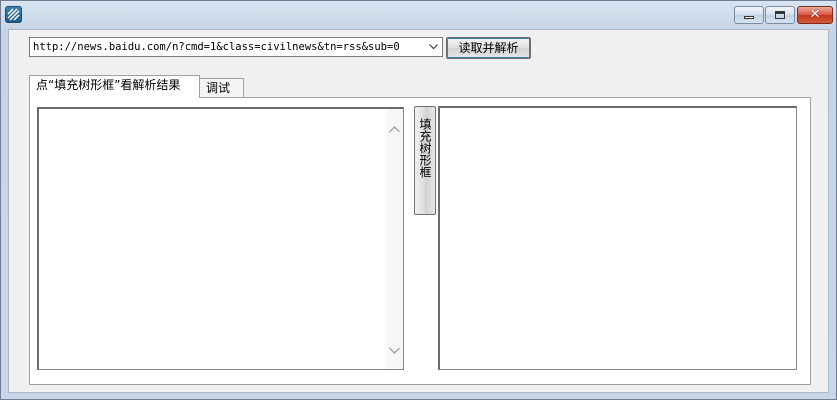  What do you see at coordinates (488, 48) in the screenshot?
I see `read-and-parse-button: 读取并解析` at bounding box center [488, 48].